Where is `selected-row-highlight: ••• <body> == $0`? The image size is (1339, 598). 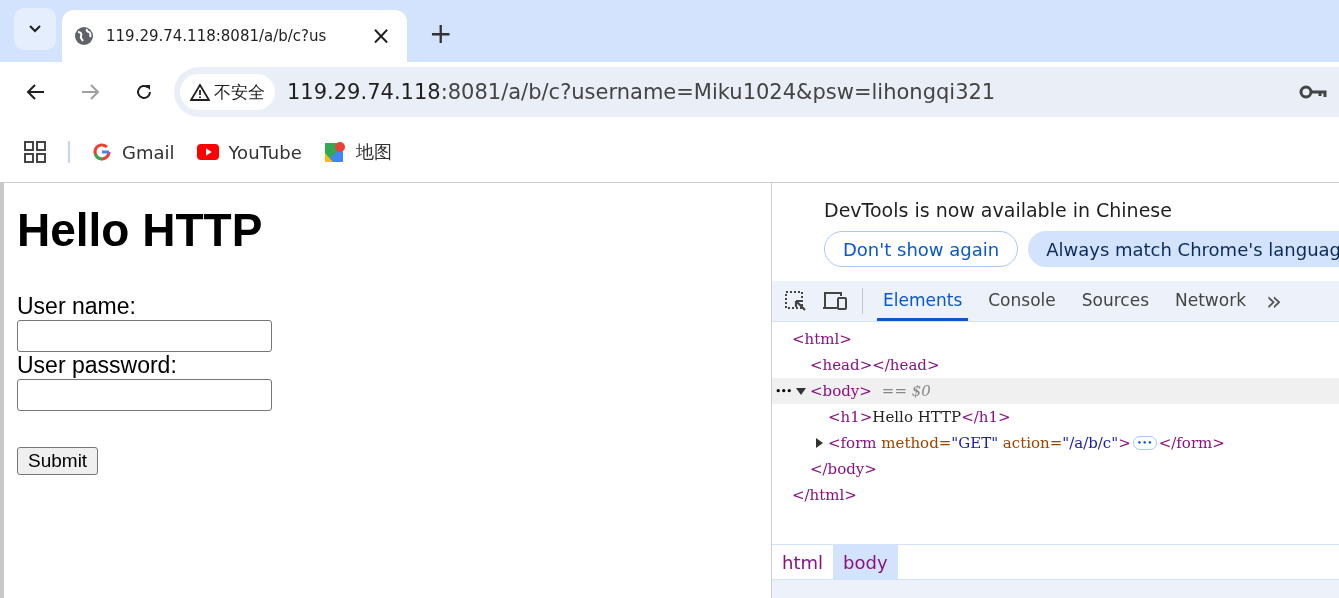 selected-row-highlight: ••• <body> == $0 is located at coordinates (1055, 391).